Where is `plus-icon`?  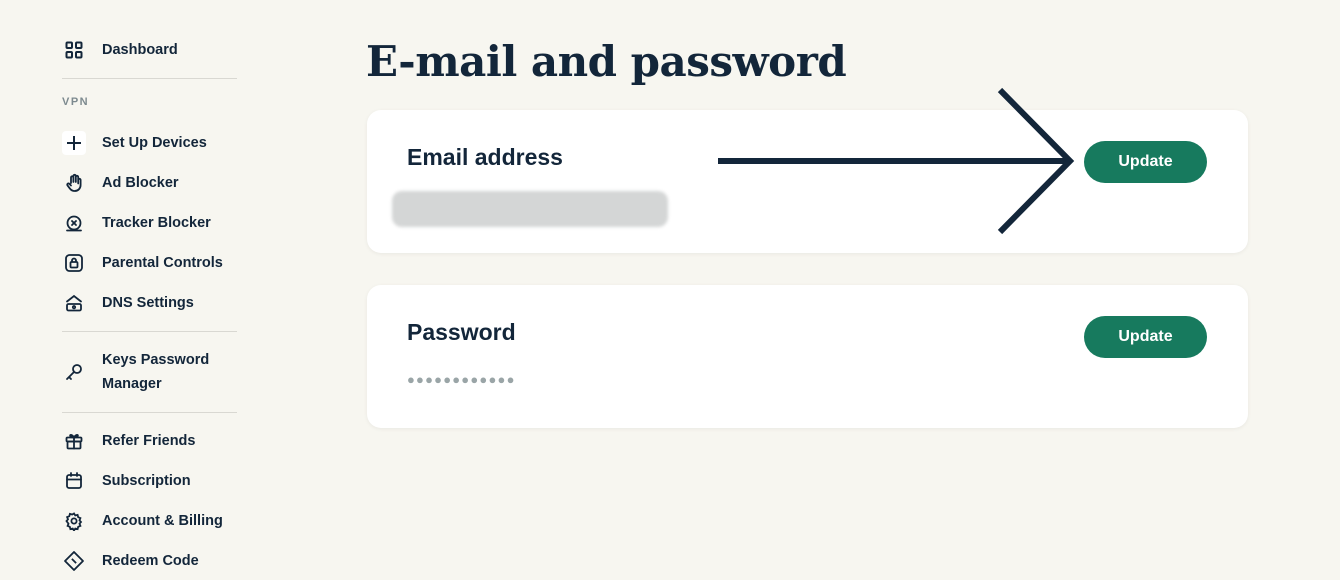
plus-icon is located at coordinates (74, 143).